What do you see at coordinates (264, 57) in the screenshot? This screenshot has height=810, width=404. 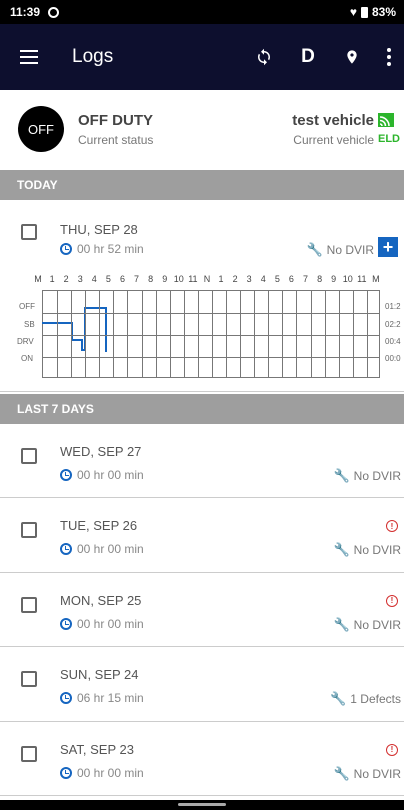 I see `sync-icon` at bounding box center [264, 57].